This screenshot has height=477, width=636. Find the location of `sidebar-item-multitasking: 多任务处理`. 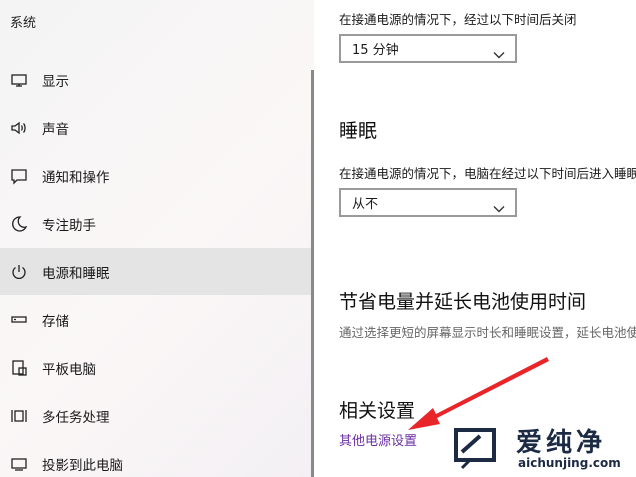

sidebar-item-multitasking: 多任务处理 is located at coordinates (157, 415).